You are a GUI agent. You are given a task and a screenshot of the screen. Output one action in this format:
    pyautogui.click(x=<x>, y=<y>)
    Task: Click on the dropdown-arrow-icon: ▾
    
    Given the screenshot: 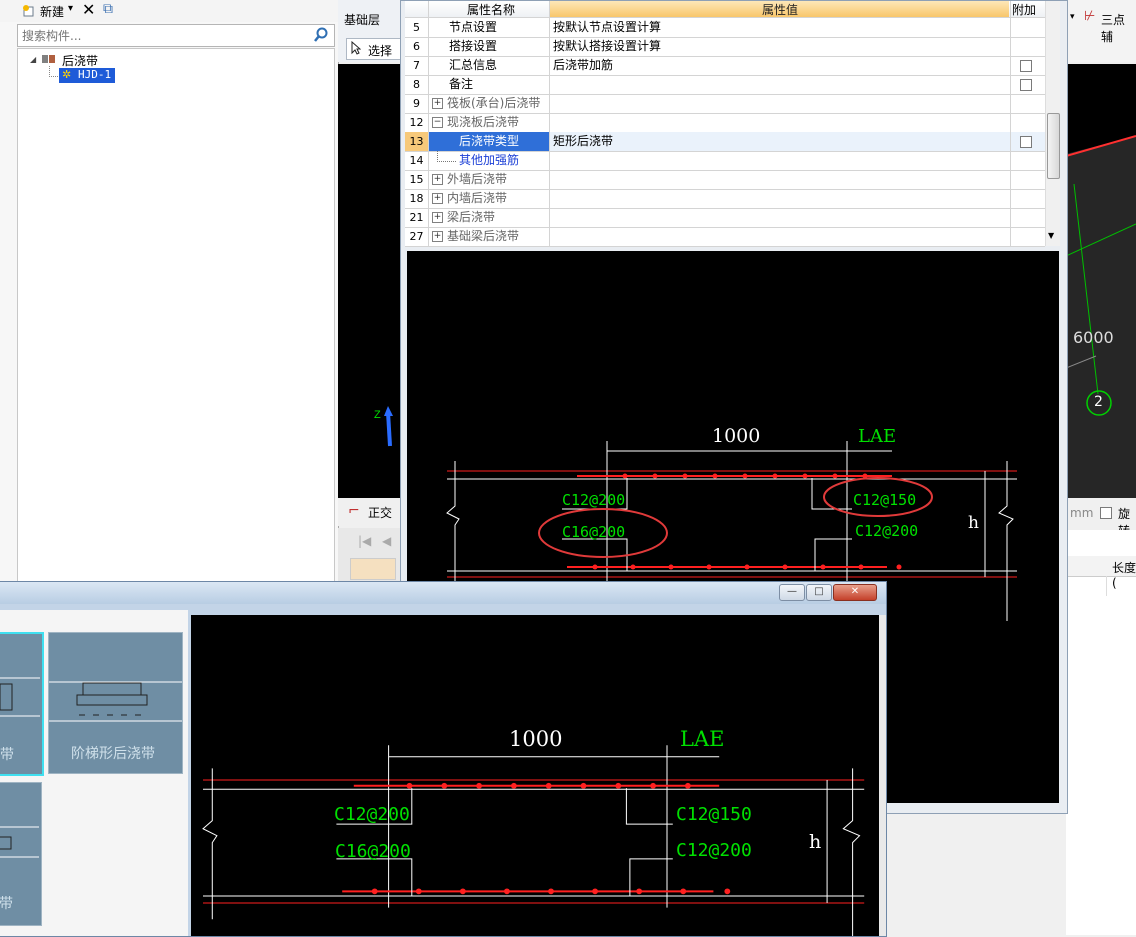 What is the action you would take?
    pyautogui.click(x=1072, y=17)
    